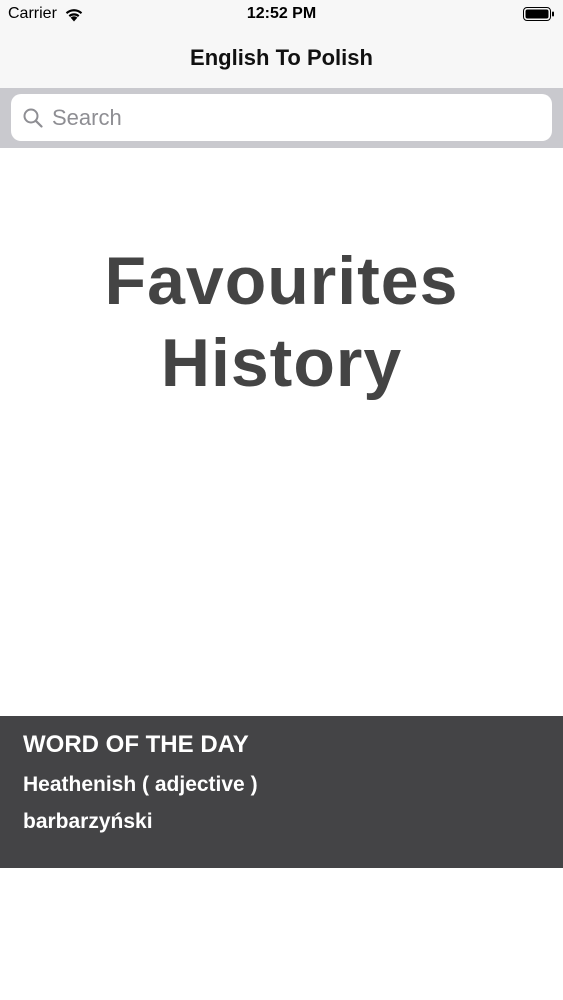 The height and width of the screenshot is (1000, 563). Describe the element at coordinates (33, 118) in the screenshot. I see `magnifier-icon` at that location.